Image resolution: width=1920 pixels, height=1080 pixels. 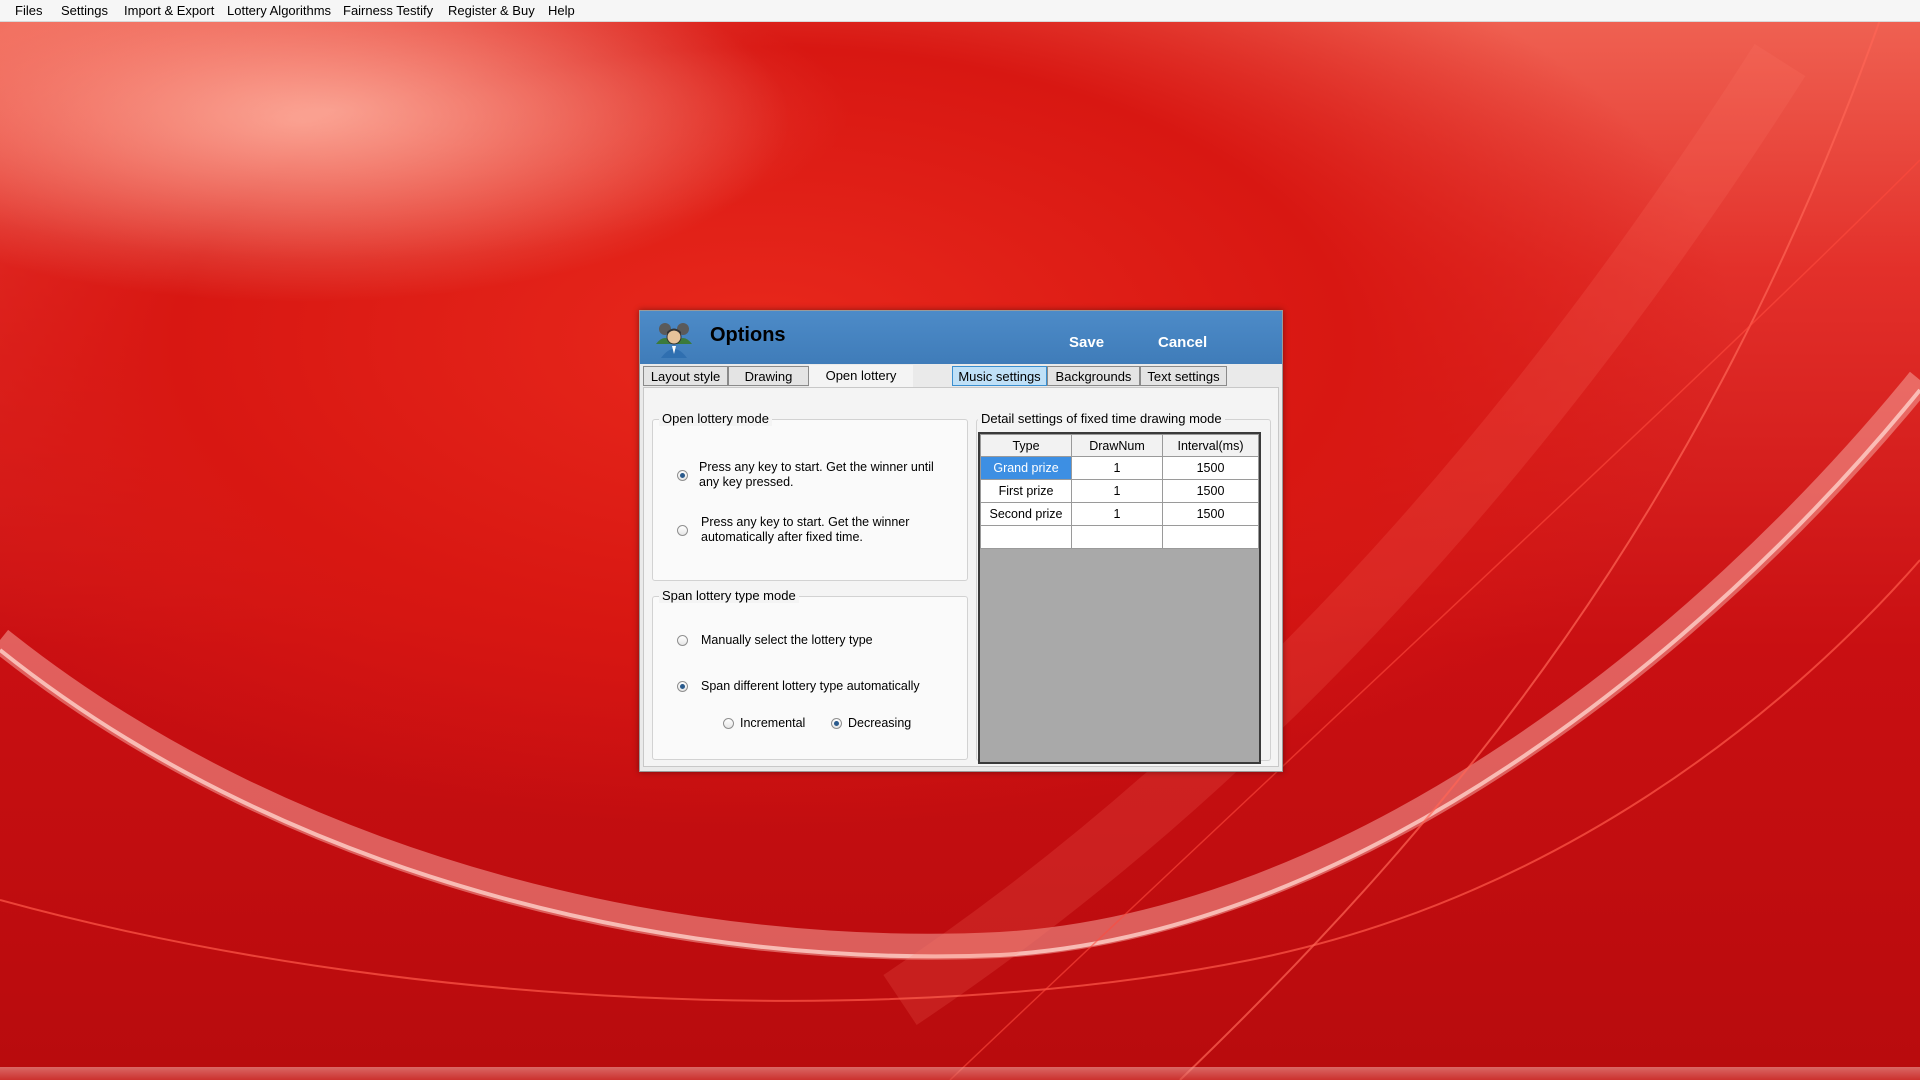 I want to click on tab-music-settings: Music settings, so click(x=999, y=376).